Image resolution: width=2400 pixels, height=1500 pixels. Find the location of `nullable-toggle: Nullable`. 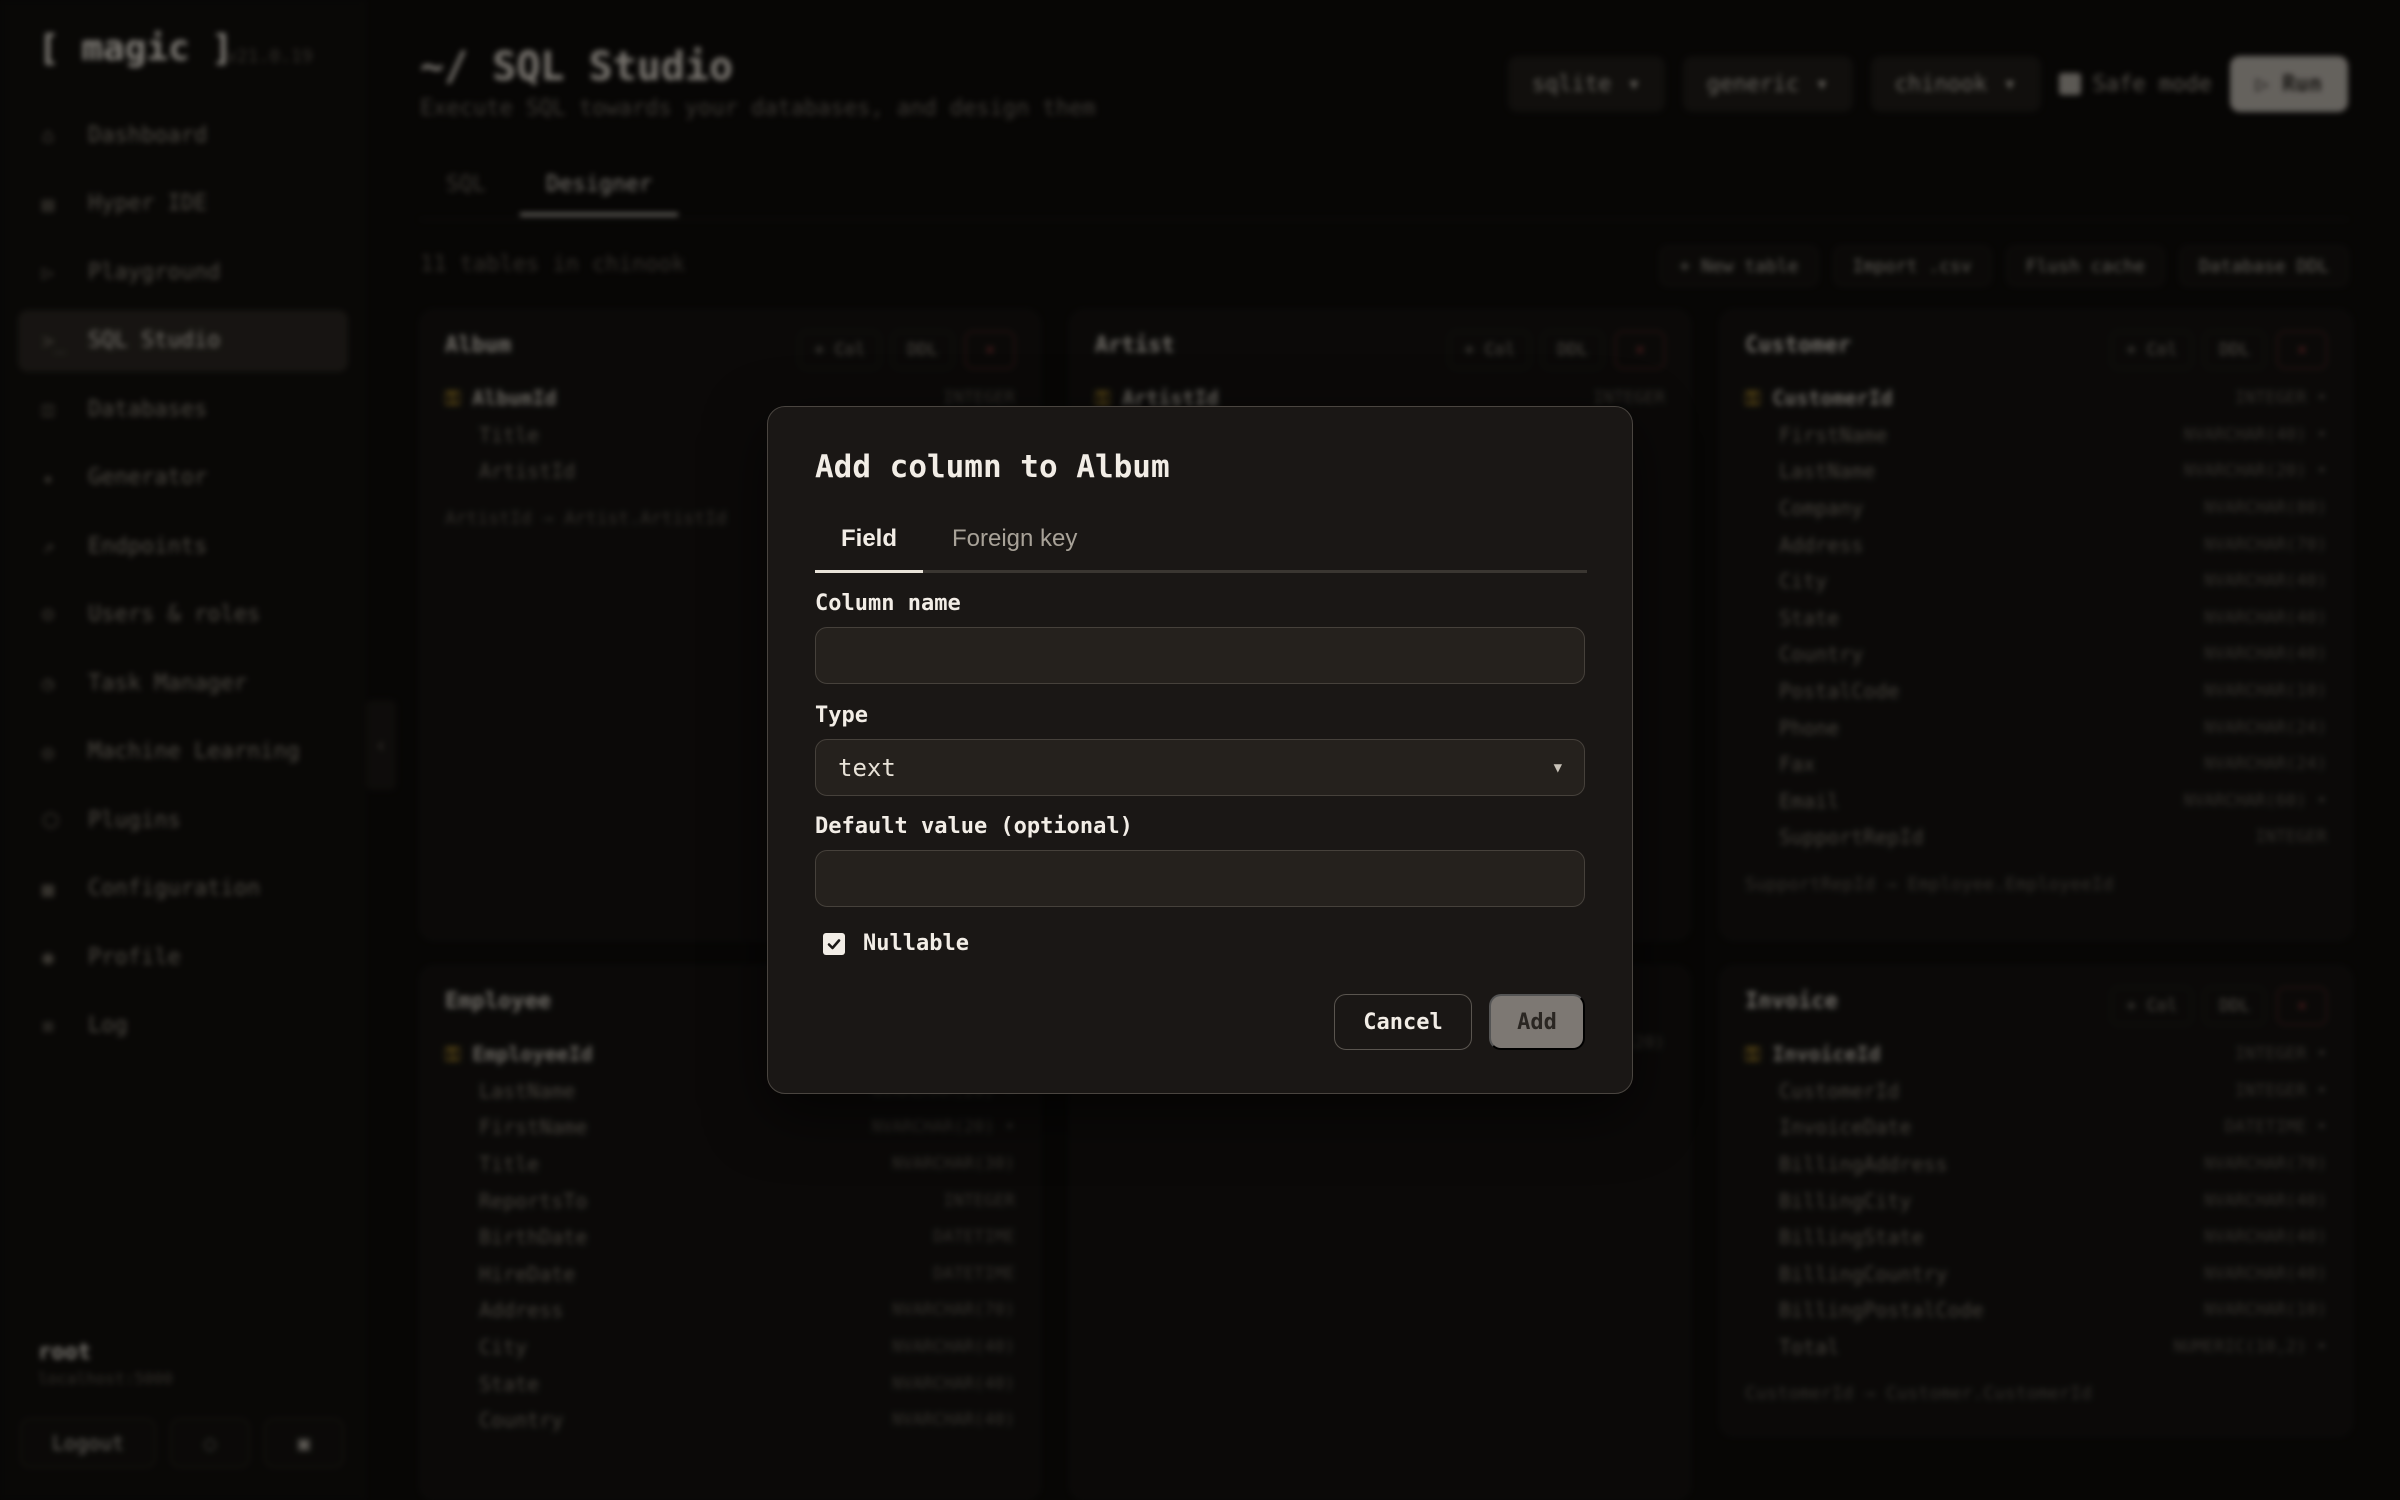

nullable-toggle: Nullable is located at coordinates (896, 943).